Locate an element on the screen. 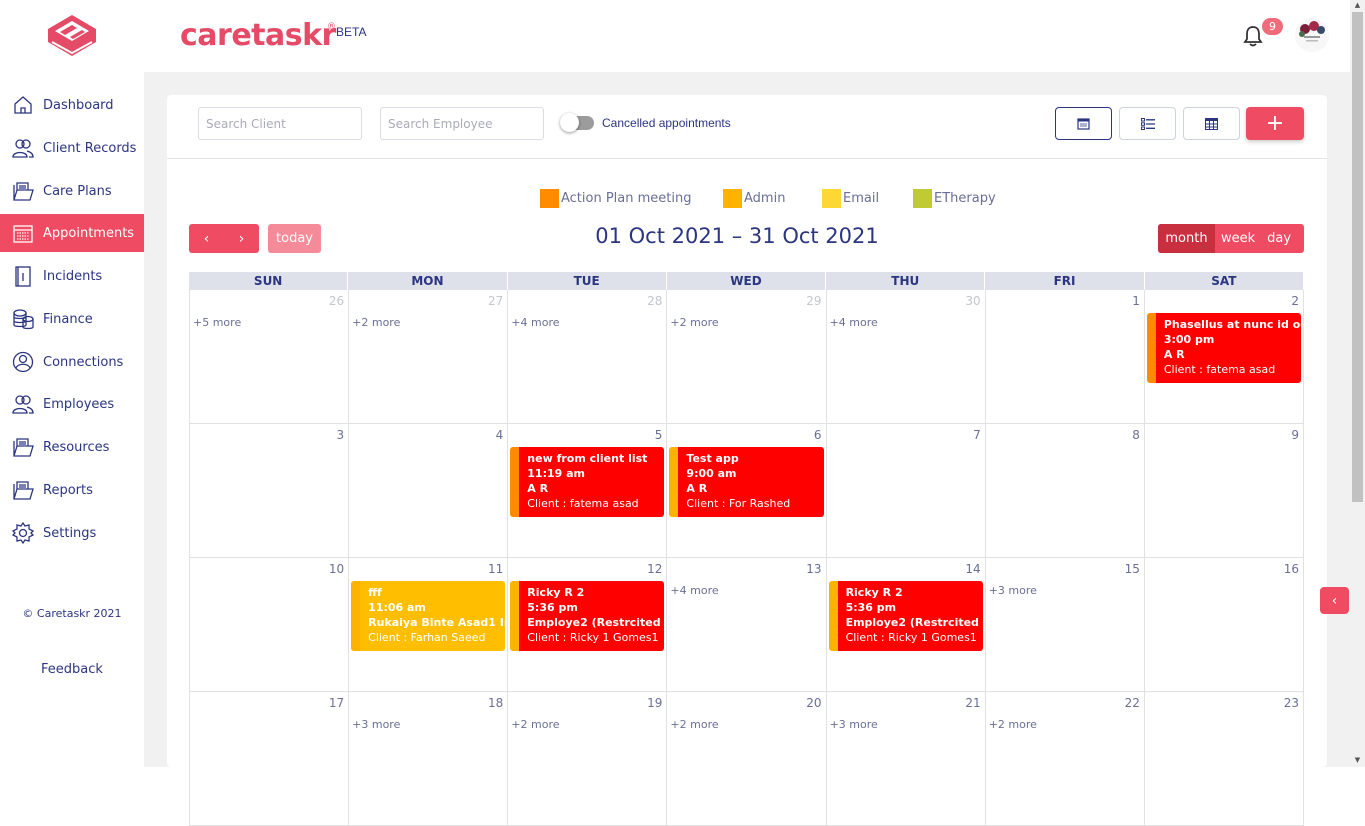 The height and width of the screenshot is (826, 1365). sidebar-item-care-plans: Care Plans is located at coordinates (72, 191).